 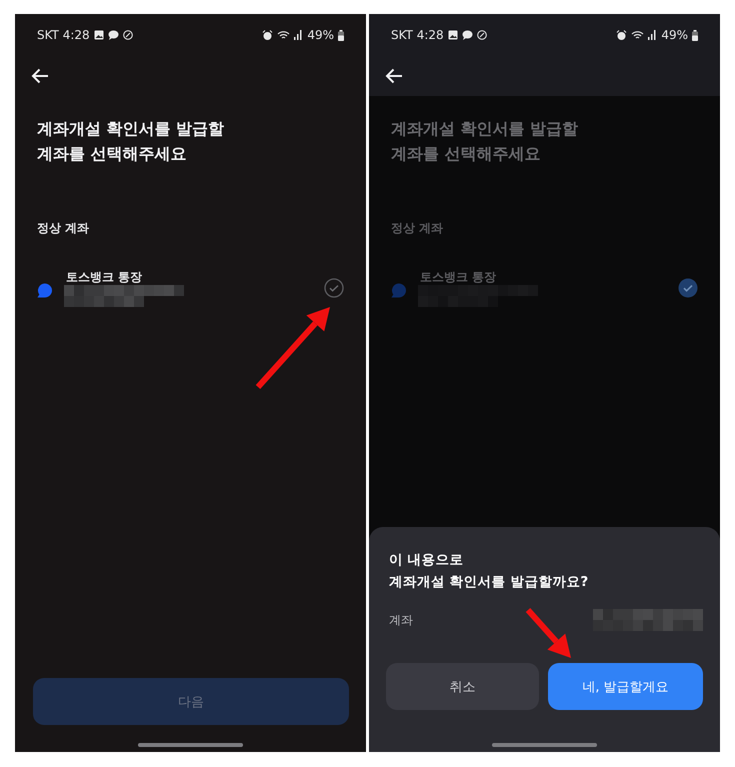 What do you see at coordinates (548, 633) in the screenshot?
I see `annotation-arrow` at bounding box center [548, 633].